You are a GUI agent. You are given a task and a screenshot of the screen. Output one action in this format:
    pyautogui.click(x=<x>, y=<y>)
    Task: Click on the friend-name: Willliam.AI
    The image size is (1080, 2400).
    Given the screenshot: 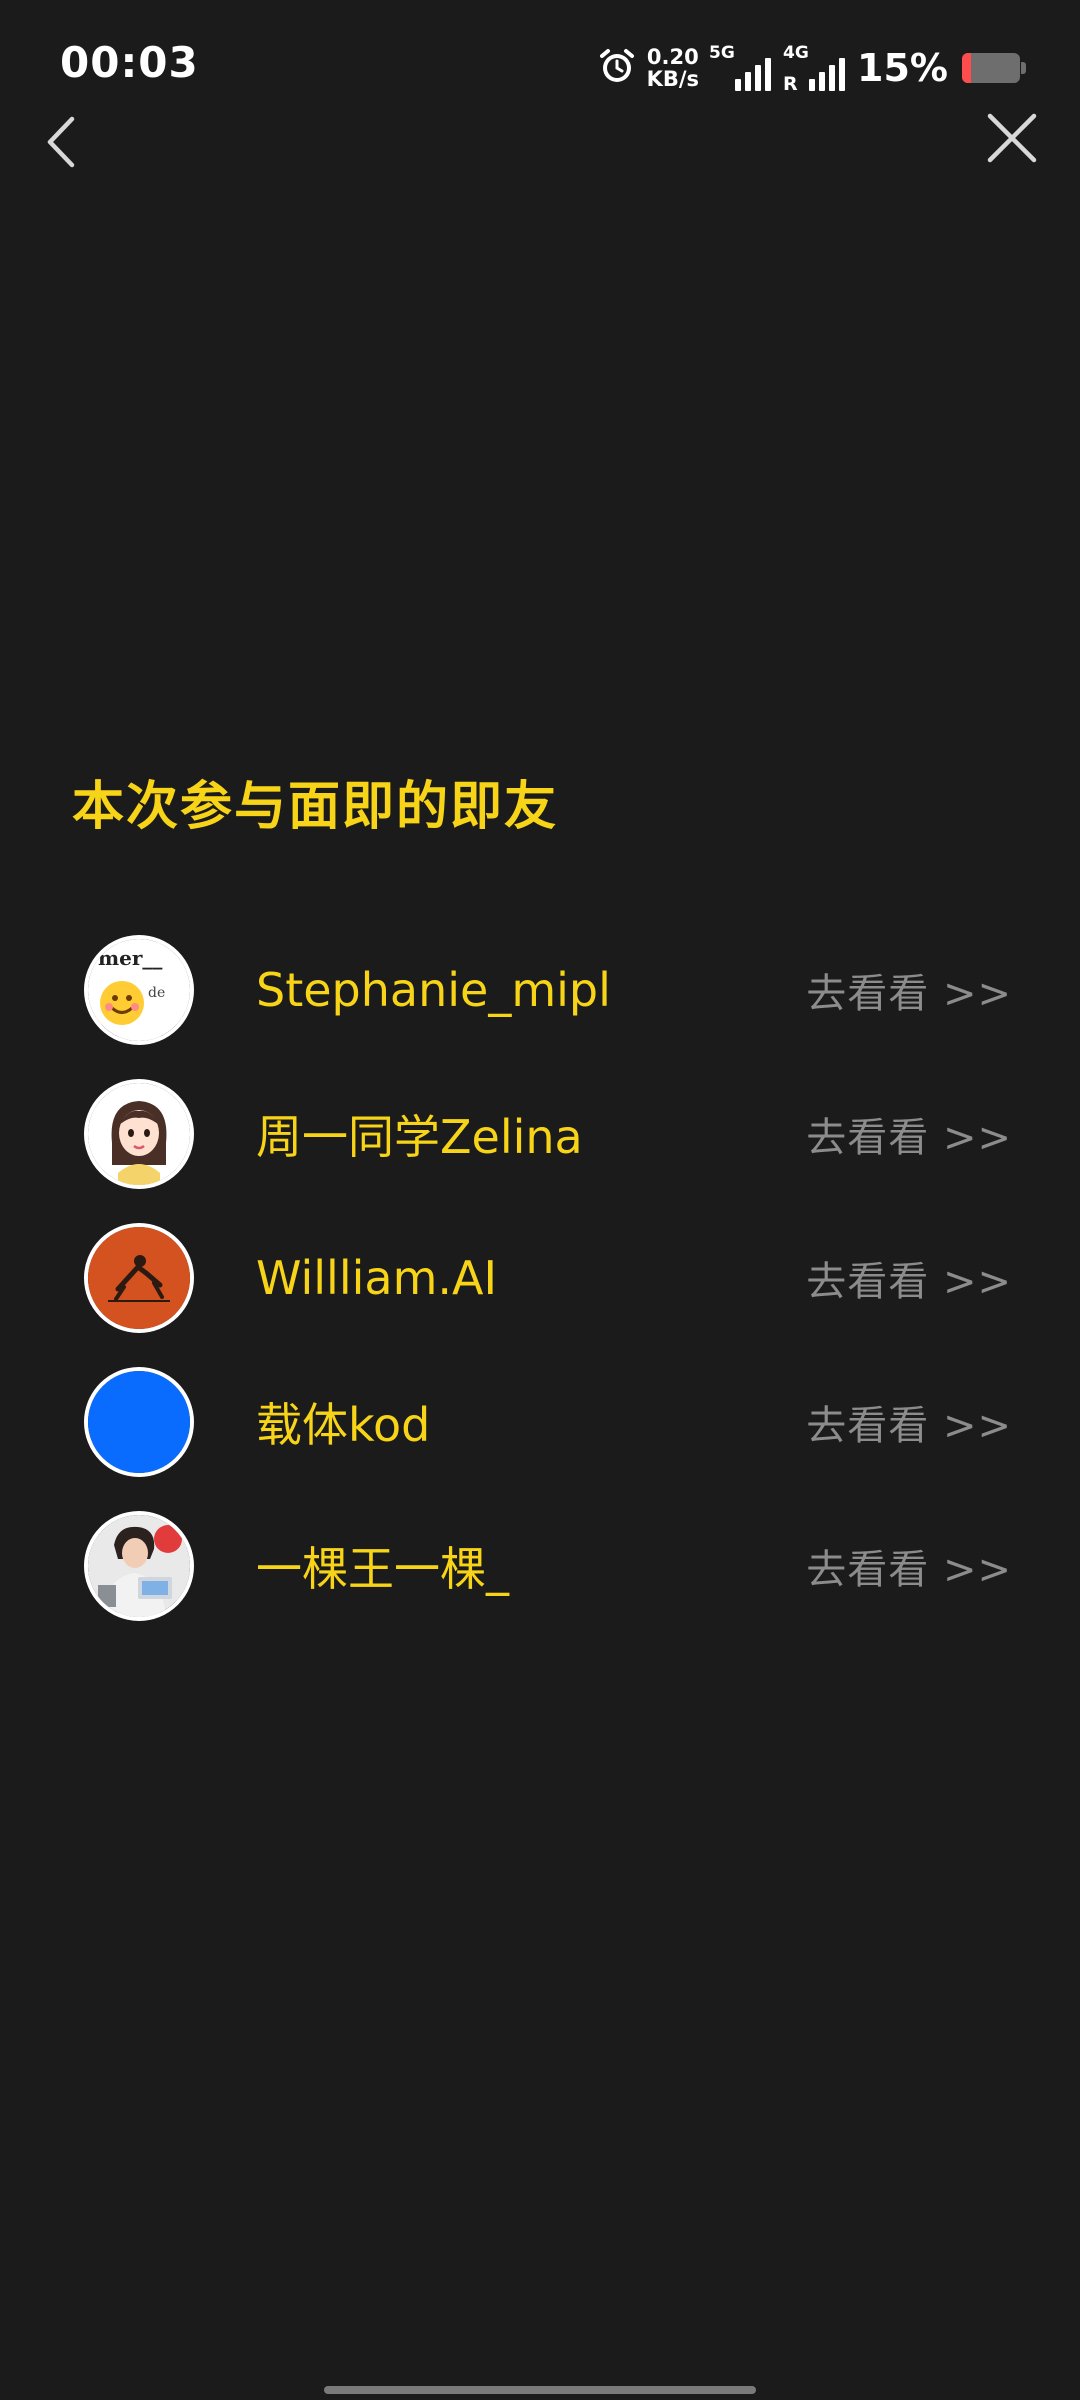 What is the action you would take?
    pyautogui.click(x=531, y=1278)
    